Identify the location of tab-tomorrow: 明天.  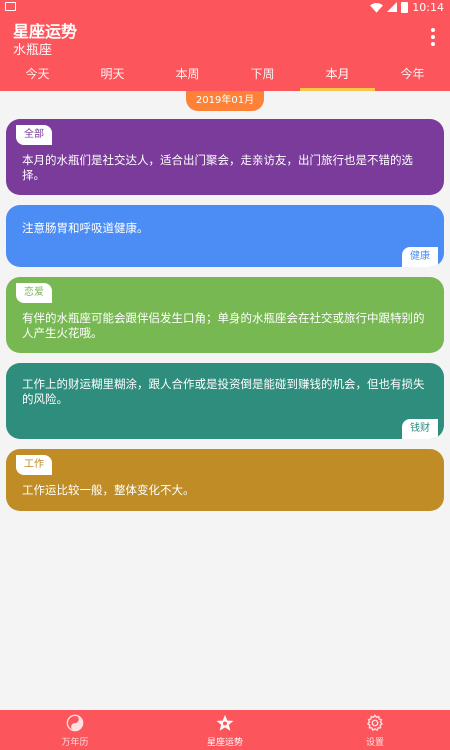
(112, 77).